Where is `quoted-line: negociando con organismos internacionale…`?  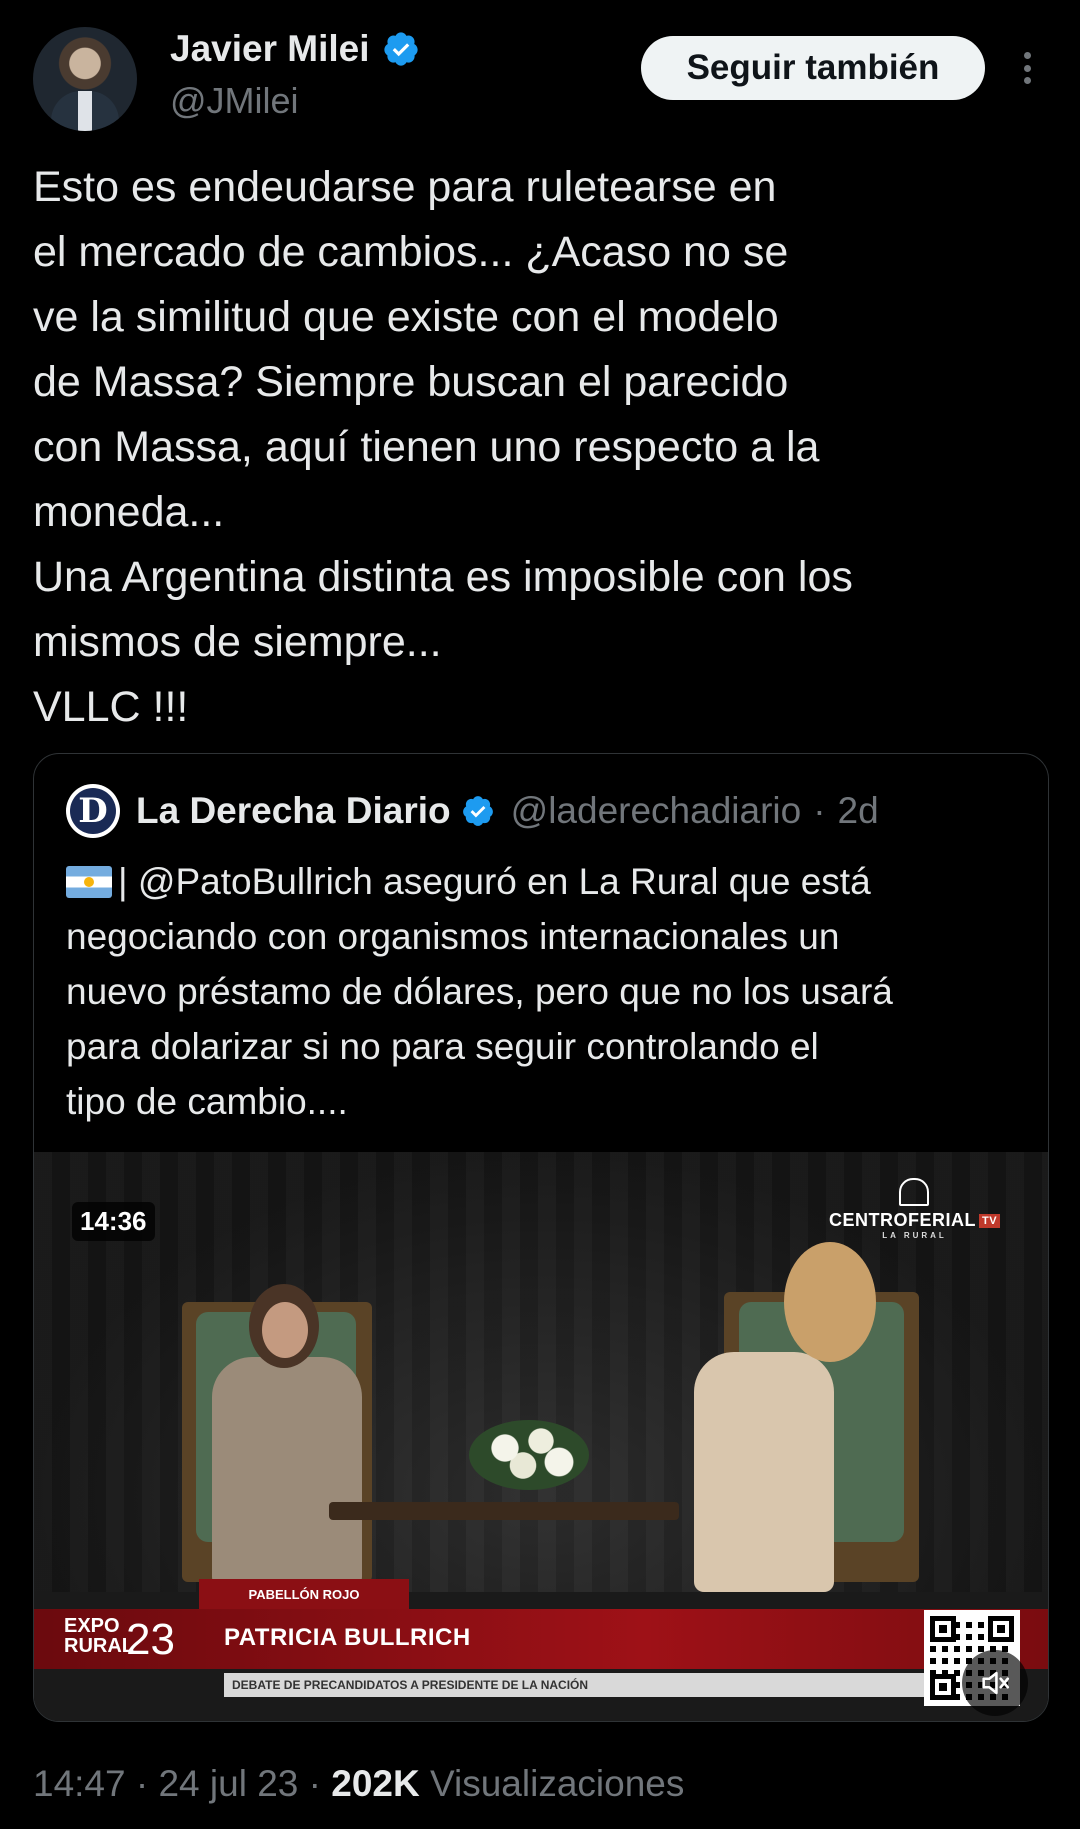 quoted-line: negociando con organismos internacionale… is located at coordinates (453, 936).